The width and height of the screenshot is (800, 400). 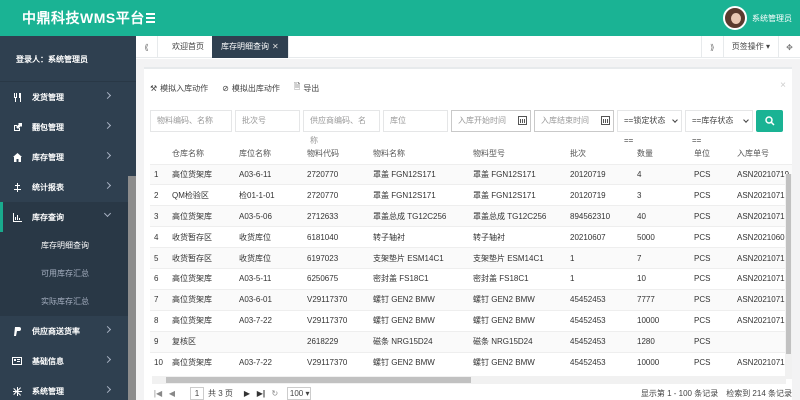 I want to click on col-material-code: 物料代码, so click(x=336, y=154).